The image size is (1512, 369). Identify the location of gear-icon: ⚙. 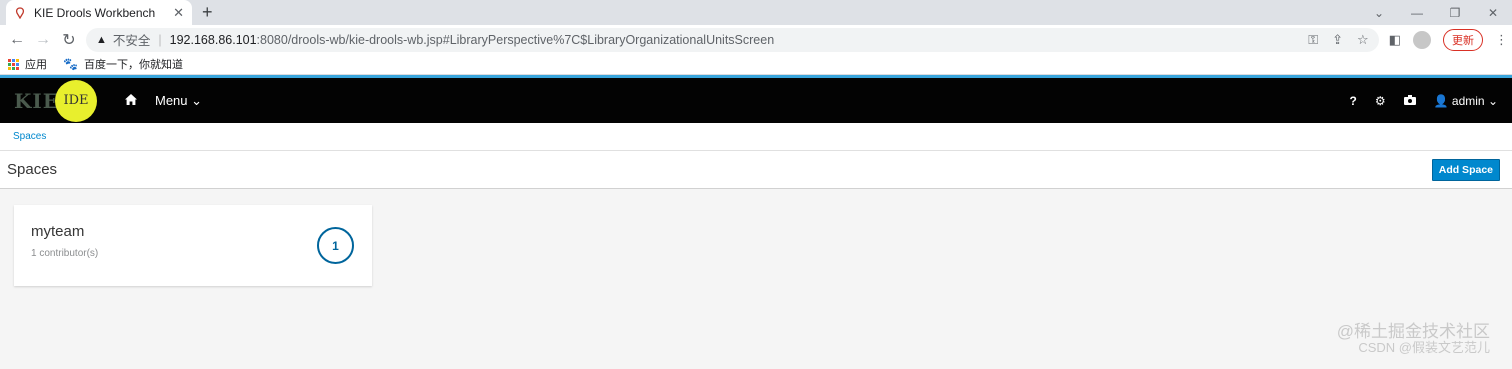
(1380, 101).